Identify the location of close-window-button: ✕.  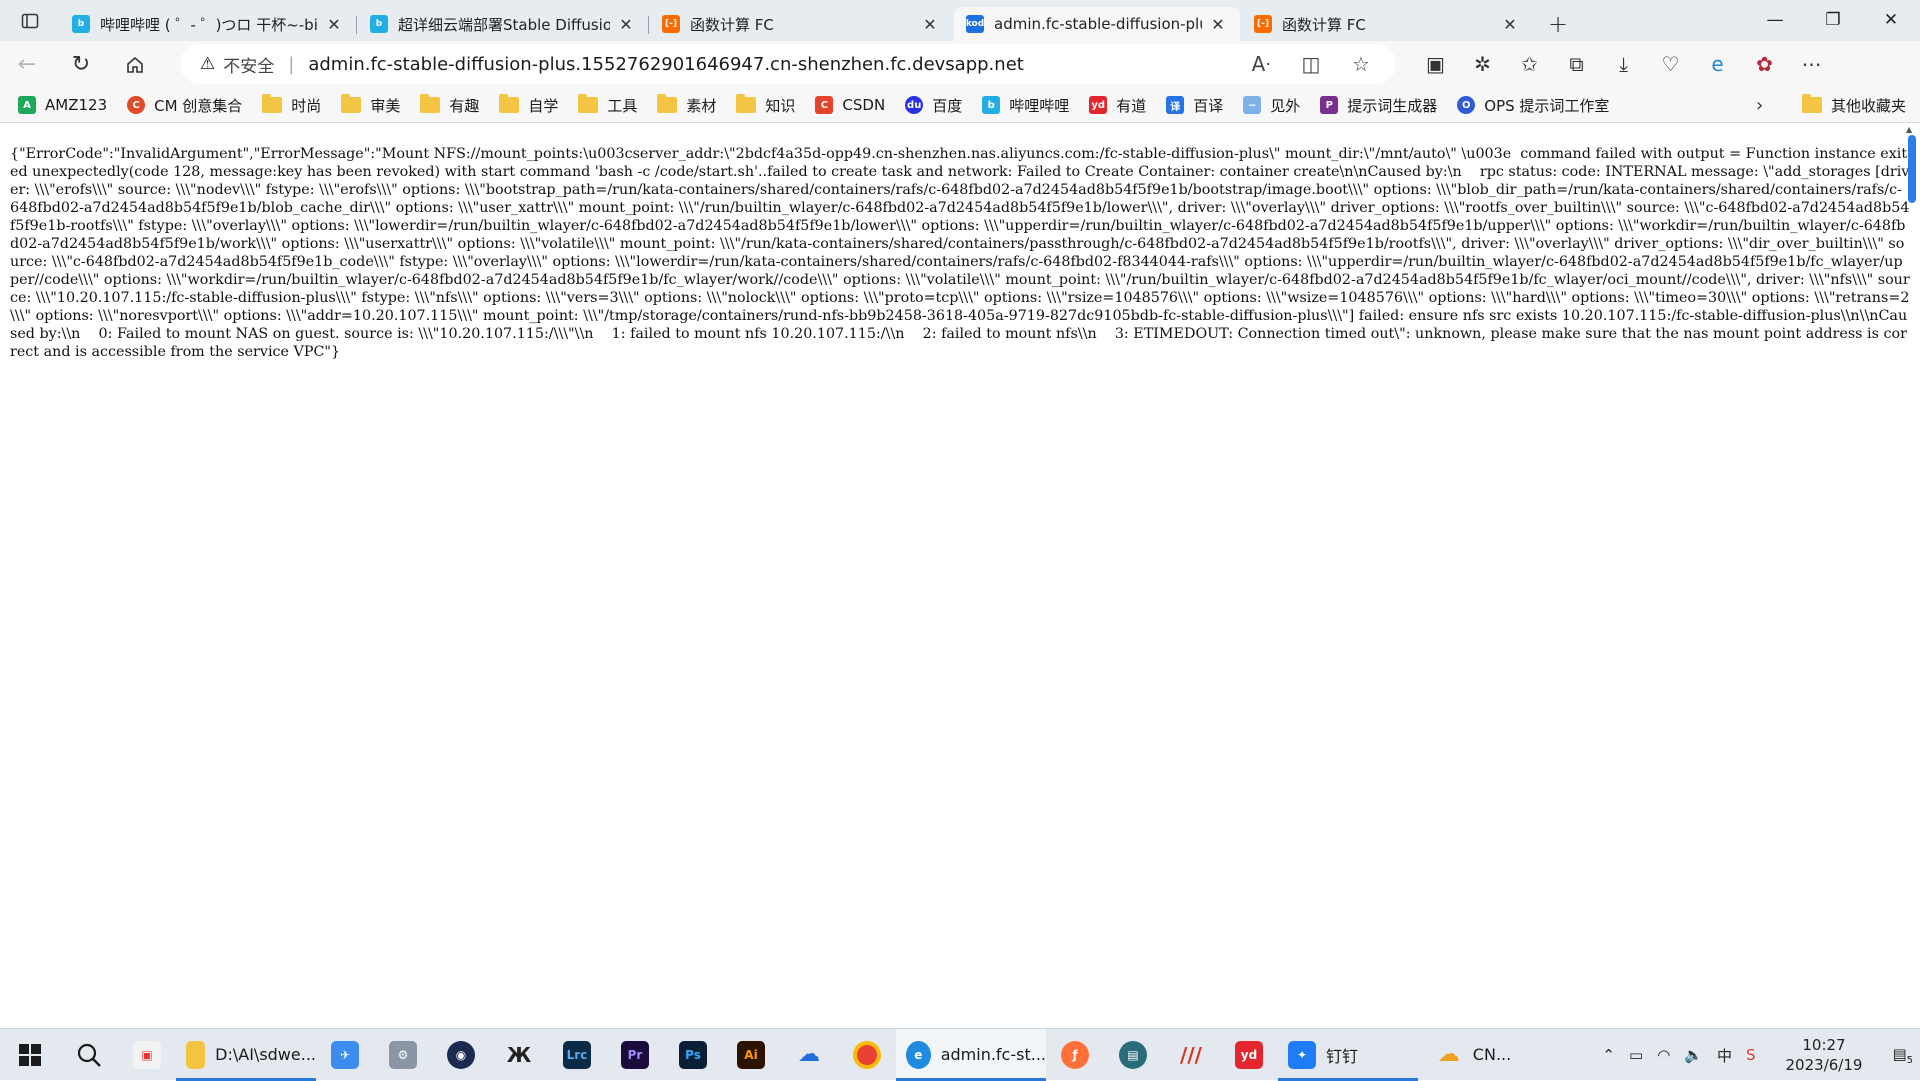
(1891, 20).